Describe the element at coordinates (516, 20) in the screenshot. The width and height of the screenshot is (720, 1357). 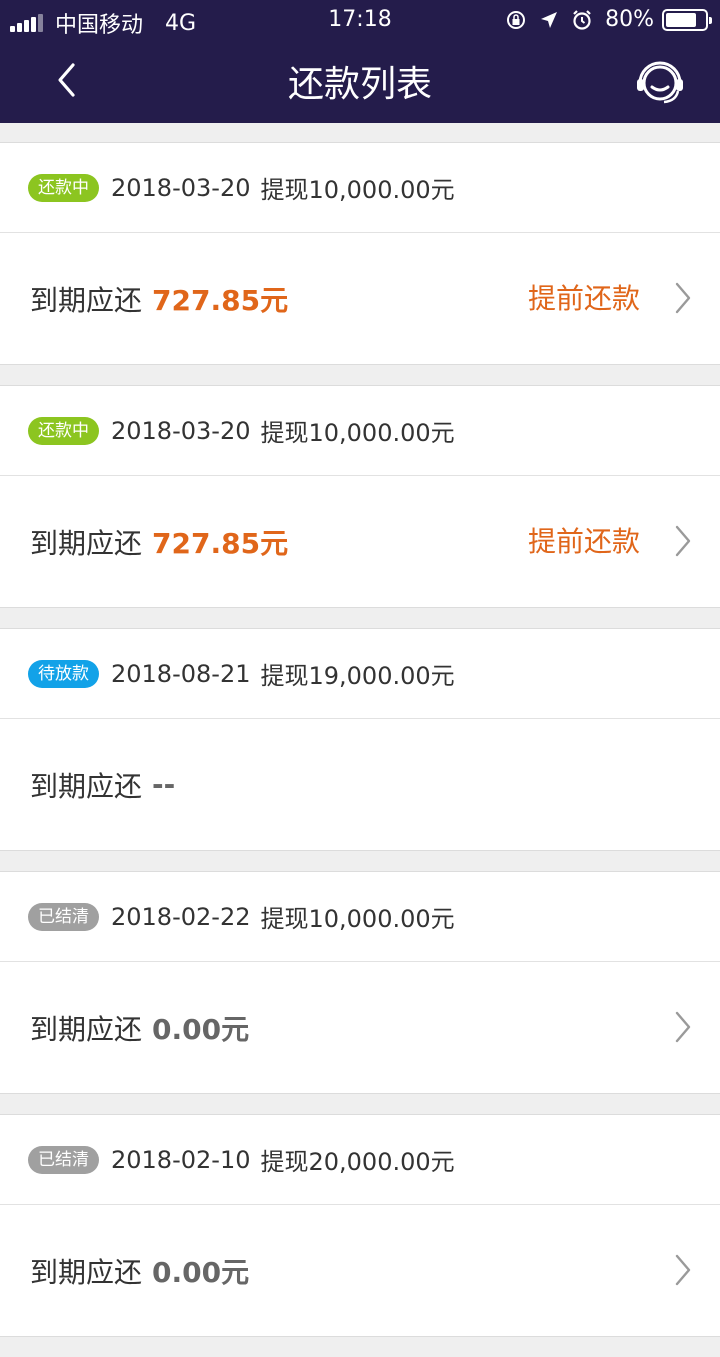
I see `rotation-lock-icon` at that location.